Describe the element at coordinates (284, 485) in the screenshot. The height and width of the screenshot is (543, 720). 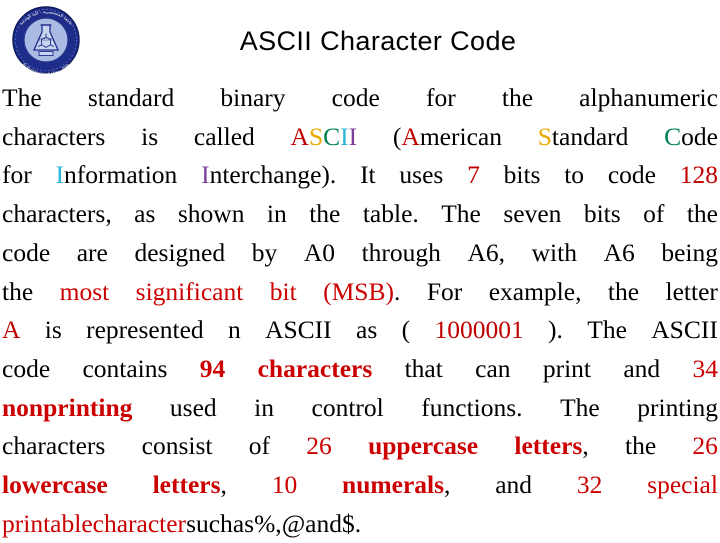
I see `text-word: 10` at that location.